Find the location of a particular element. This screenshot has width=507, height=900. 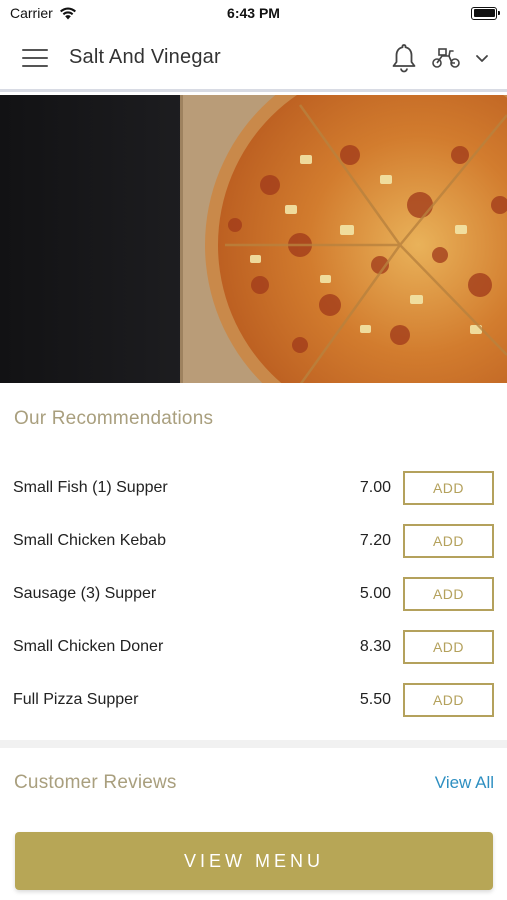

item-price: 5.00 is located at coordinates (375, 593).